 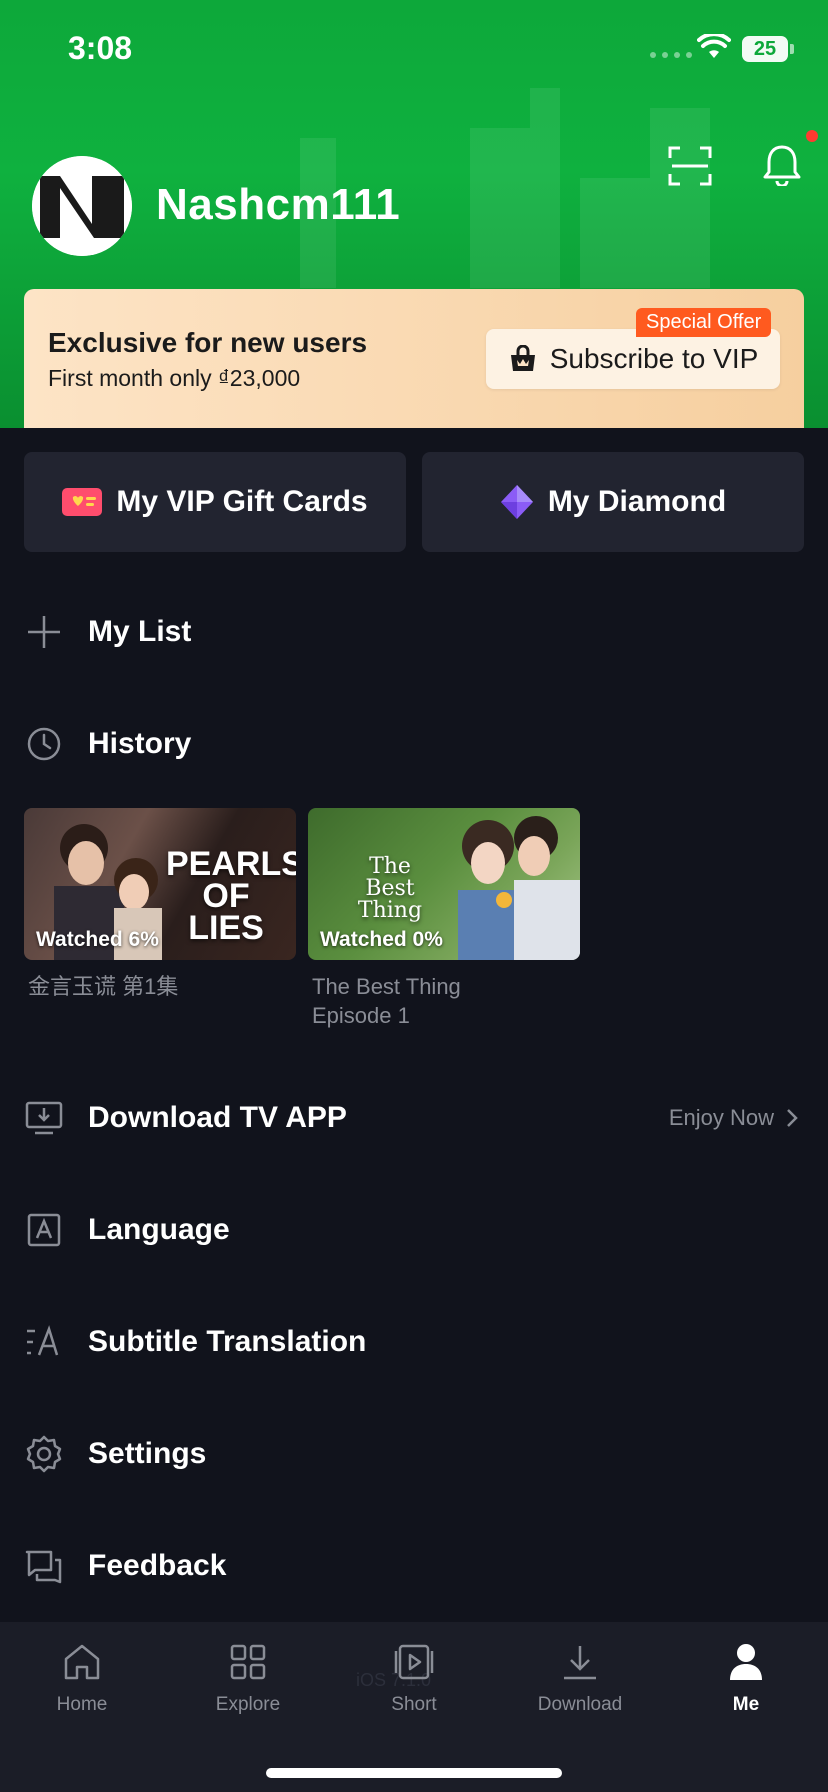 I want to click on menu-my-list: My List, so click(x=414, y=632).